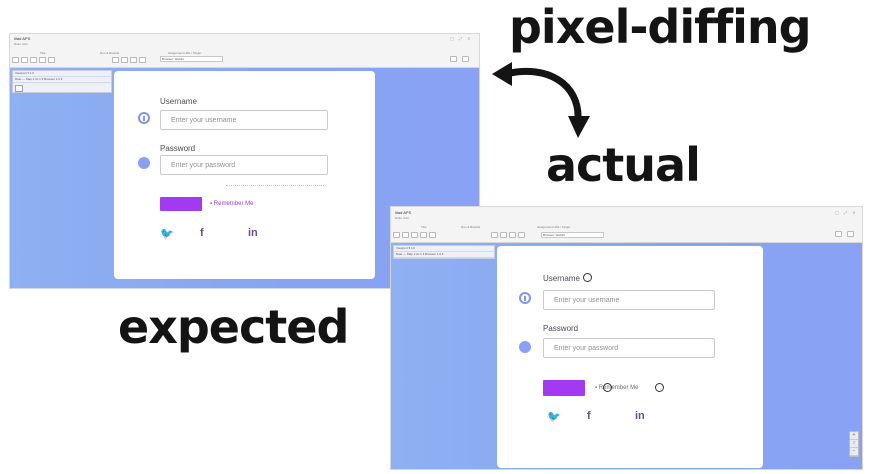  I want to click on zoom-out-icon: −, so click(854, 452).